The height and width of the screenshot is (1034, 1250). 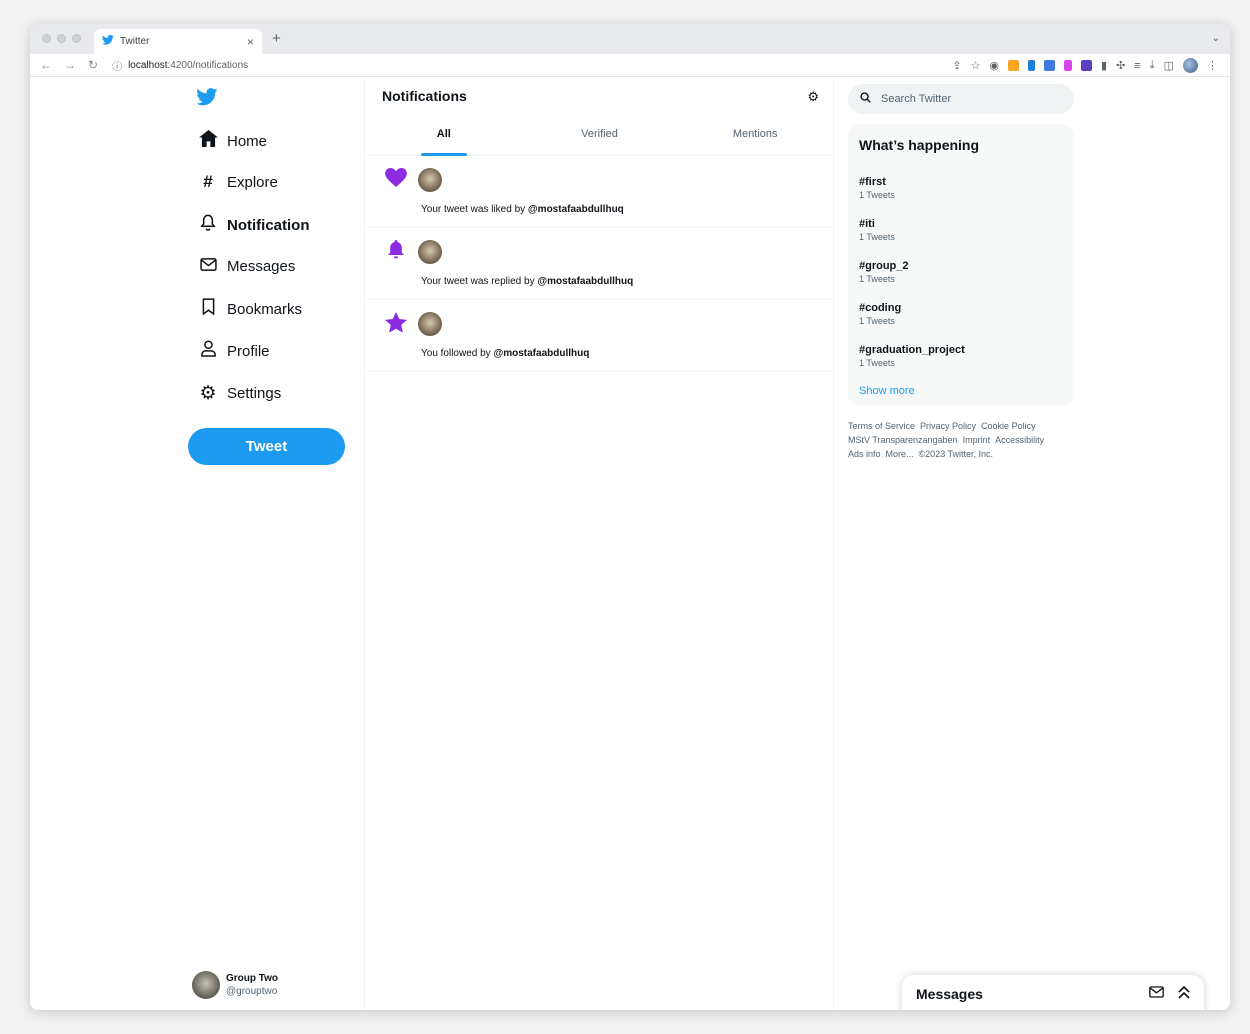 I want to click on imprint-link: Imprint, so click(x=977, y=440).